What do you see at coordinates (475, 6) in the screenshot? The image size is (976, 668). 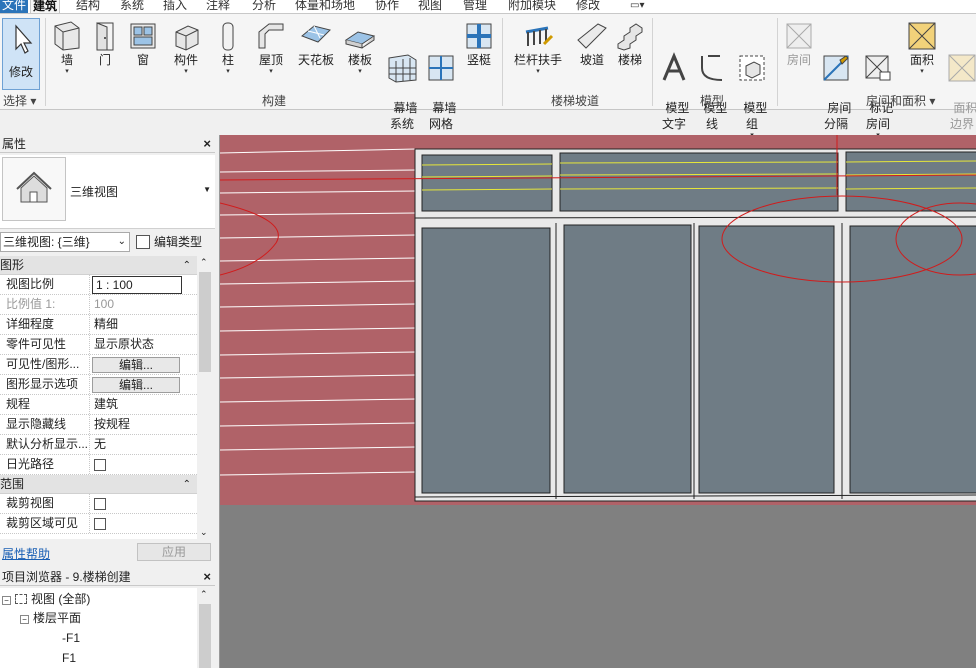 I see `tab-manage: 管理` at bounding box center [475, 6].